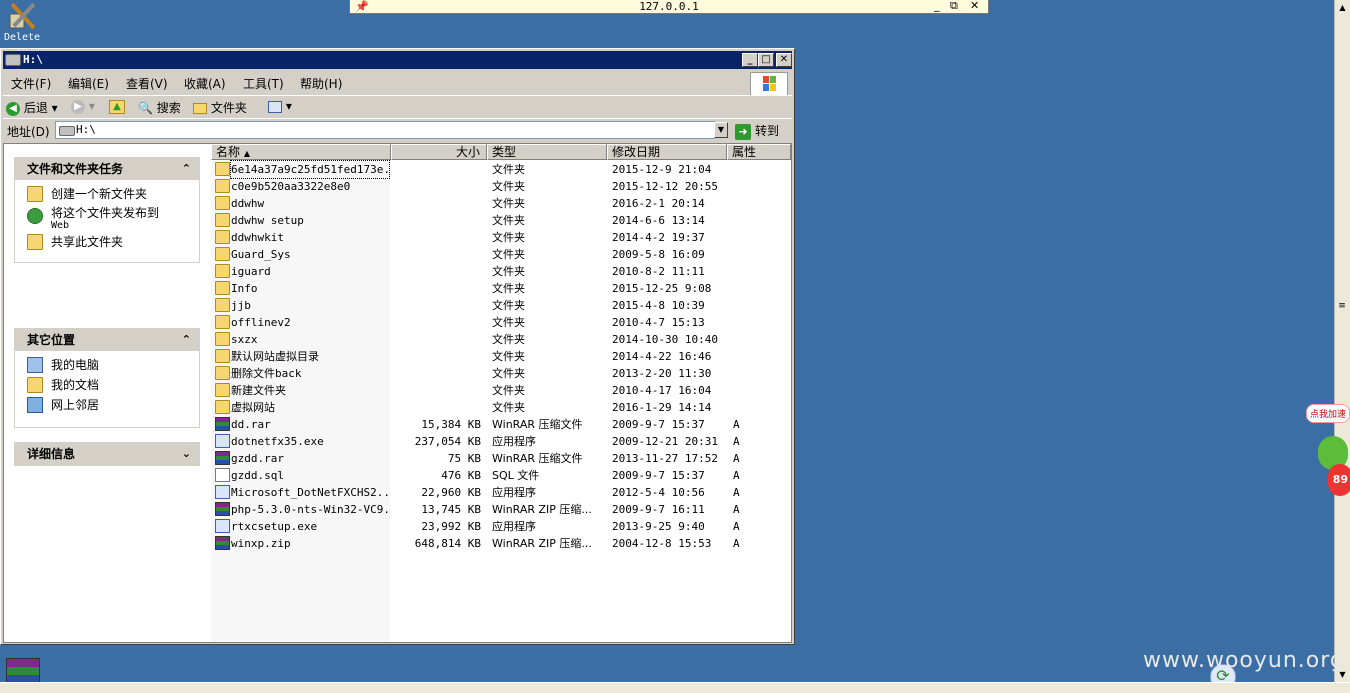  I want to click on window-titlebar: H:\ _ □ ✕, so click(397, 60).